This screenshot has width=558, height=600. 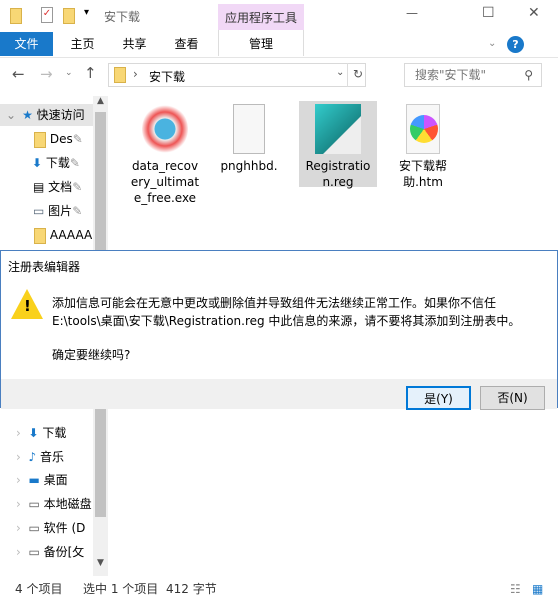 What do you see at coordinates (423, 129) in the screenshot?
I see `html-file-icon` at bounding box center [423, 129].